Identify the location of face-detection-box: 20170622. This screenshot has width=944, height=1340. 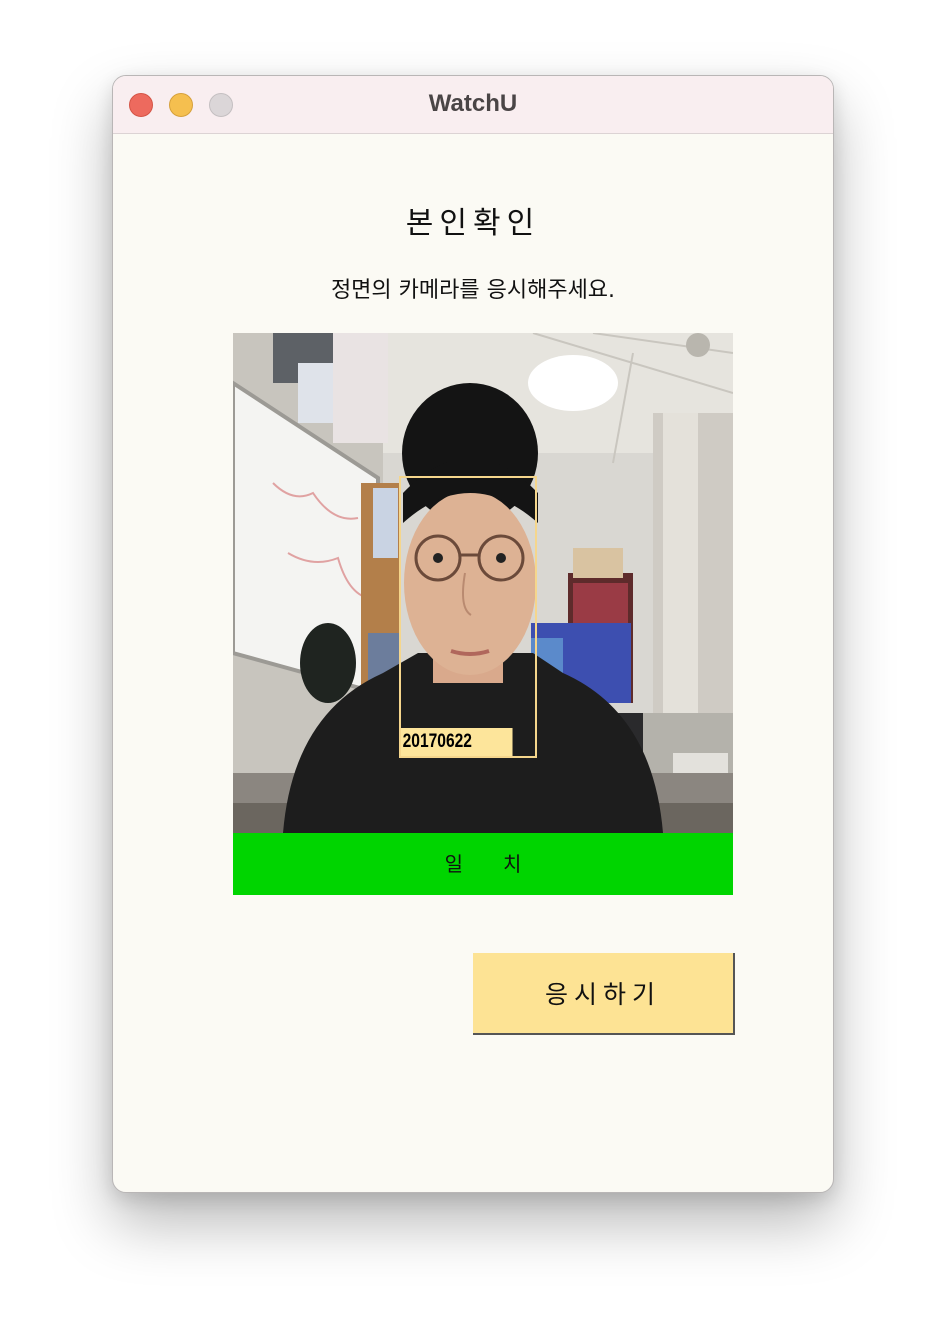
(468, 617).